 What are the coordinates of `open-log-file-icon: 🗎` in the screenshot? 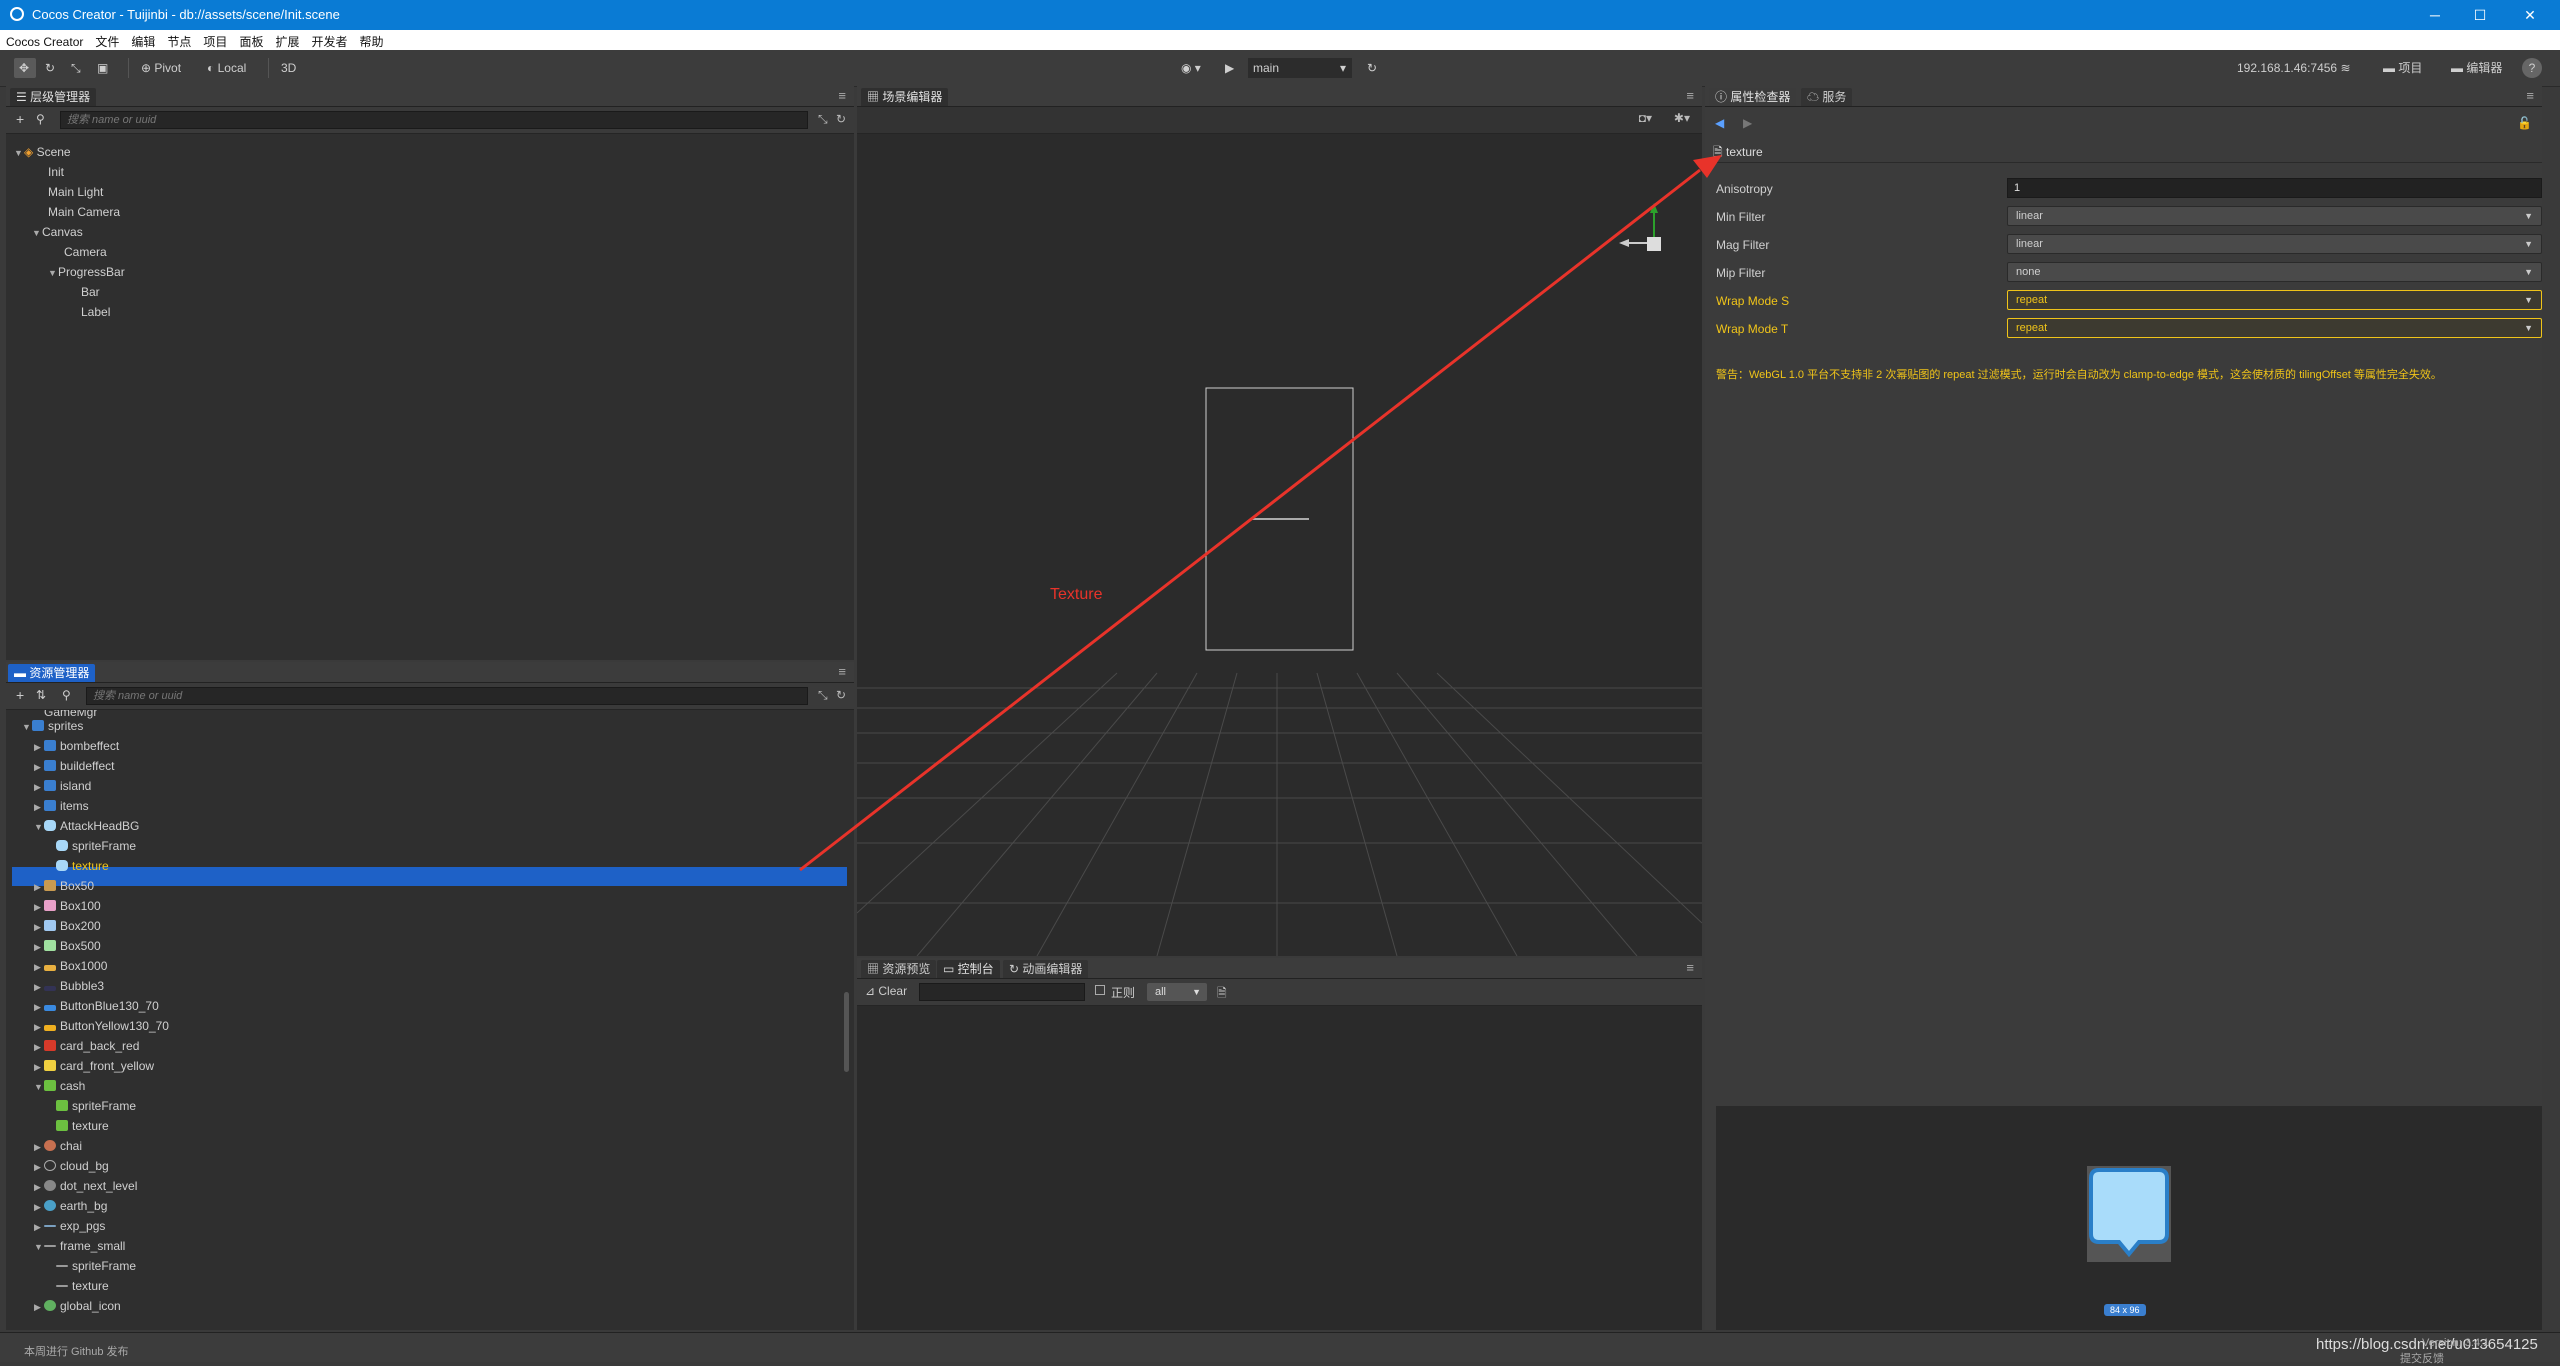 It's located at (1222, 994).